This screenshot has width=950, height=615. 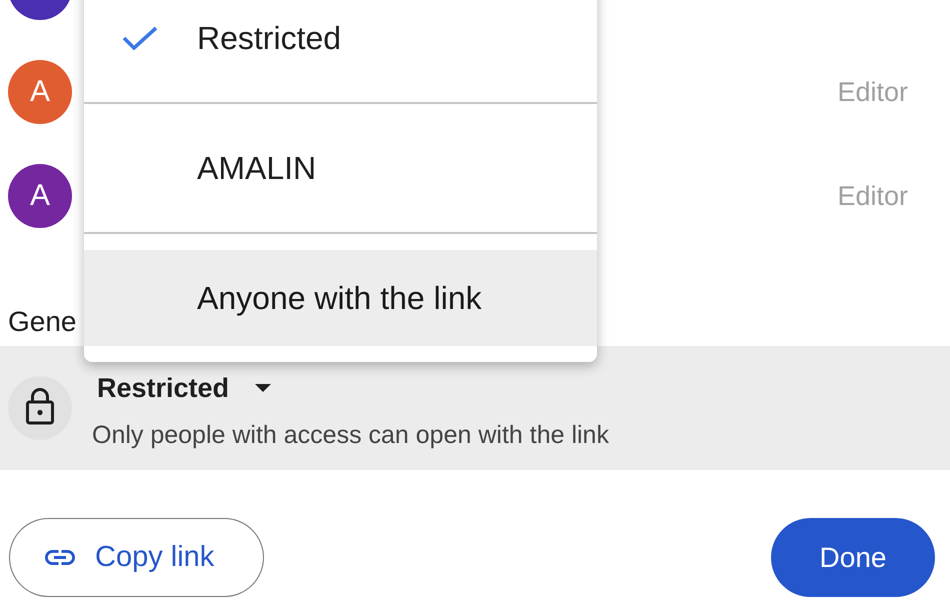 What do you see at coordinates (182, 388) in the screenshot?
I see `access-dropdown: Restricted` at bounding box center [182, 388].